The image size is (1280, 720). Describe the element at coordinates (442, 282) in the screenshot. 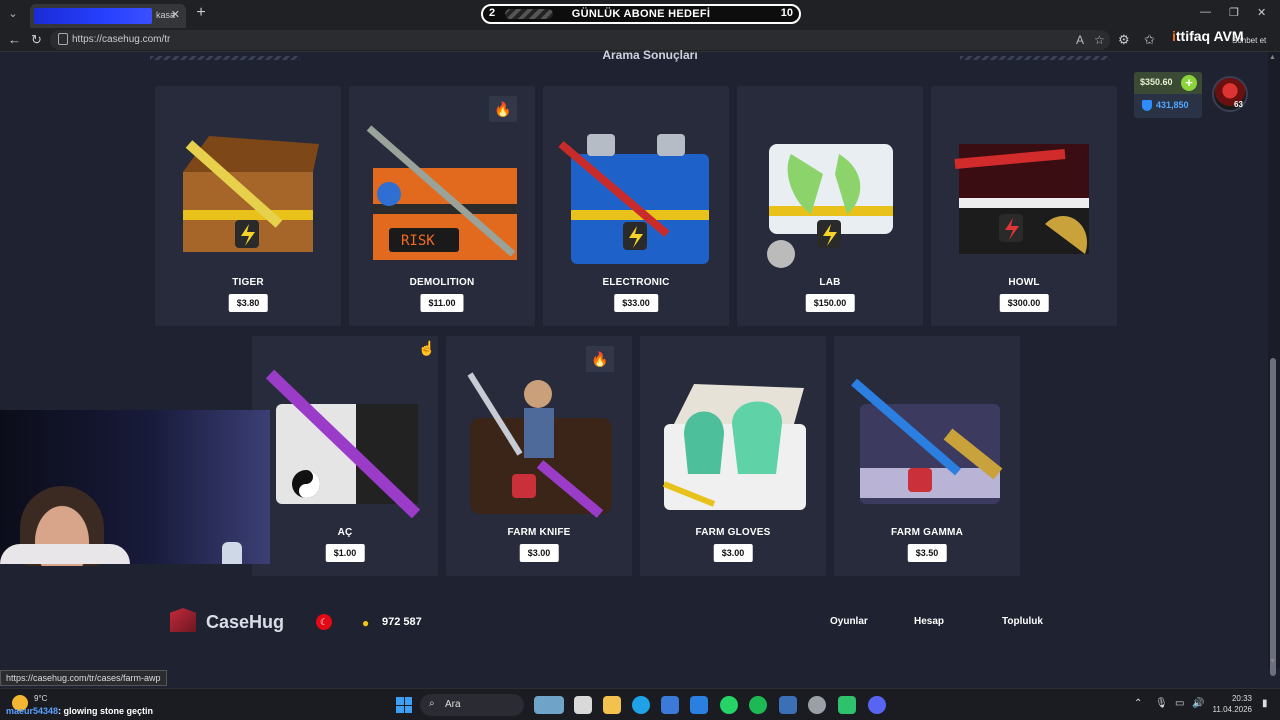

I see `case-name: DEMOLITION` at that location.